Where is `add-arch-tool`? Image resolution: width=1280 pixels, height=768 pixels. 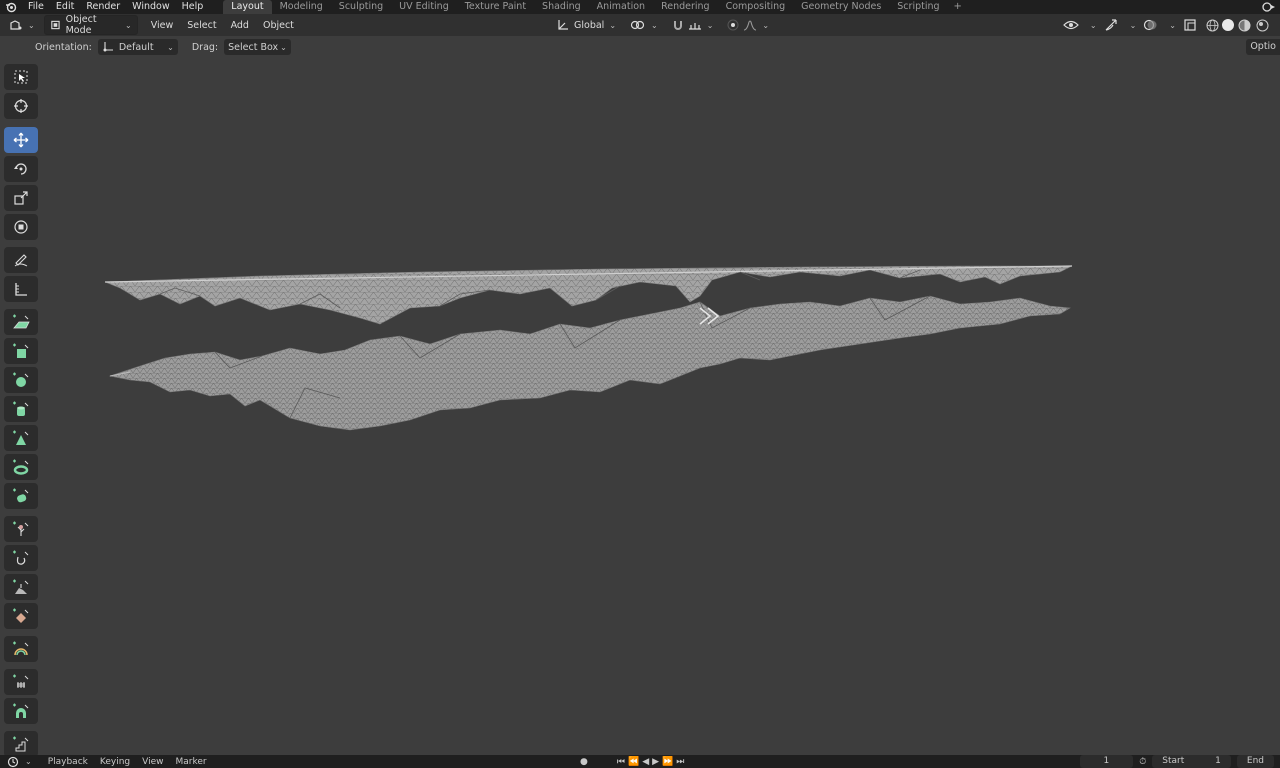
add-arch-tool is located at coordinates (21, 711).